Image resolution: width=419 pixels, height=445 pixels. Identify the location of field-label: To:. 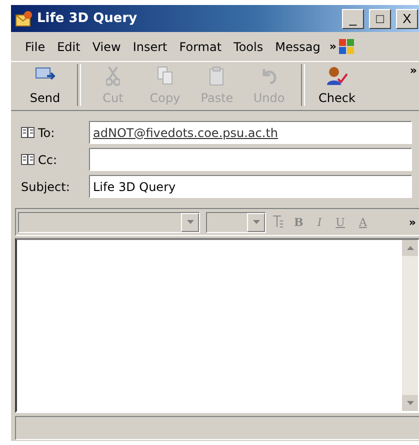
(46, 133).